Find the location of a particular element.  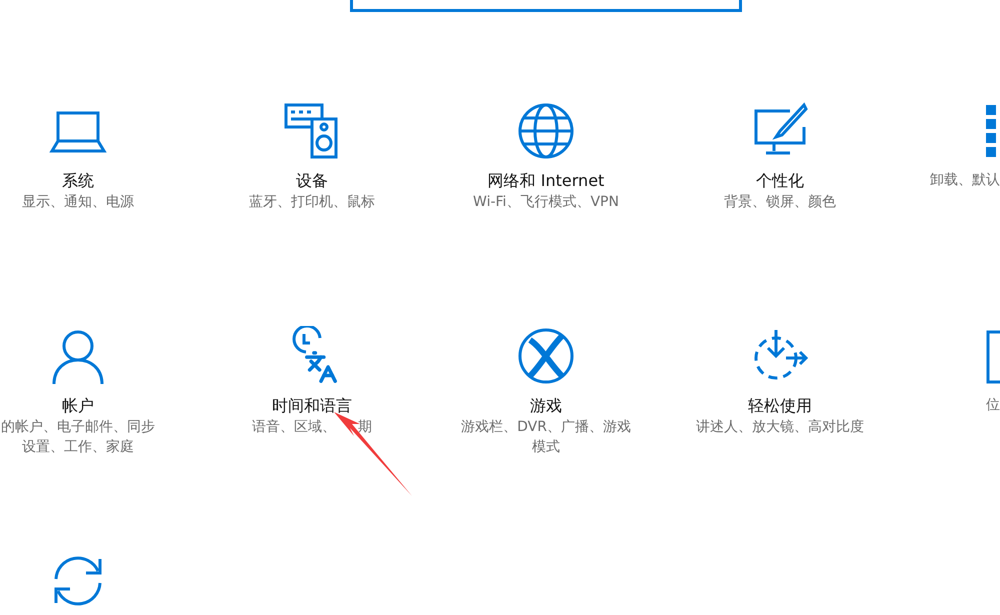

settings-description: 设置、工作、家庭 is located at coordinates (78, 447).